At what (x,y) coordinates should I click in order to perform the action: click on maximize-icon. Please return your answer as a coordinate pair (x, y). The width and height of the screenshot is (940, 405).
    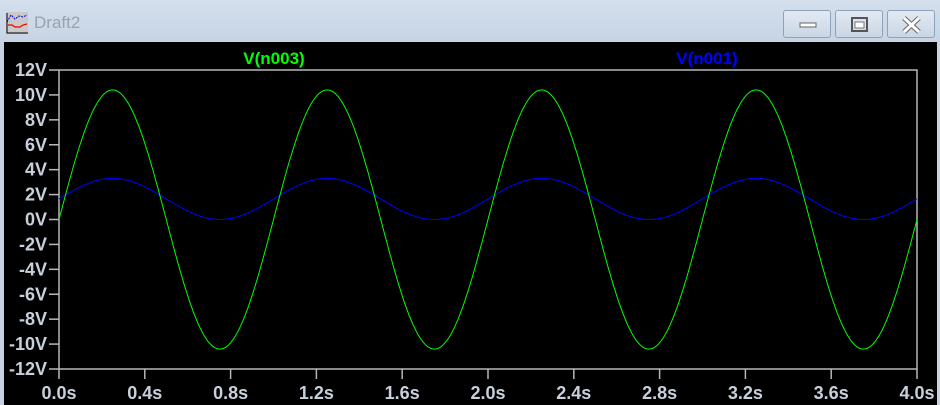
    Looking at the image, I should click on (859, 24).